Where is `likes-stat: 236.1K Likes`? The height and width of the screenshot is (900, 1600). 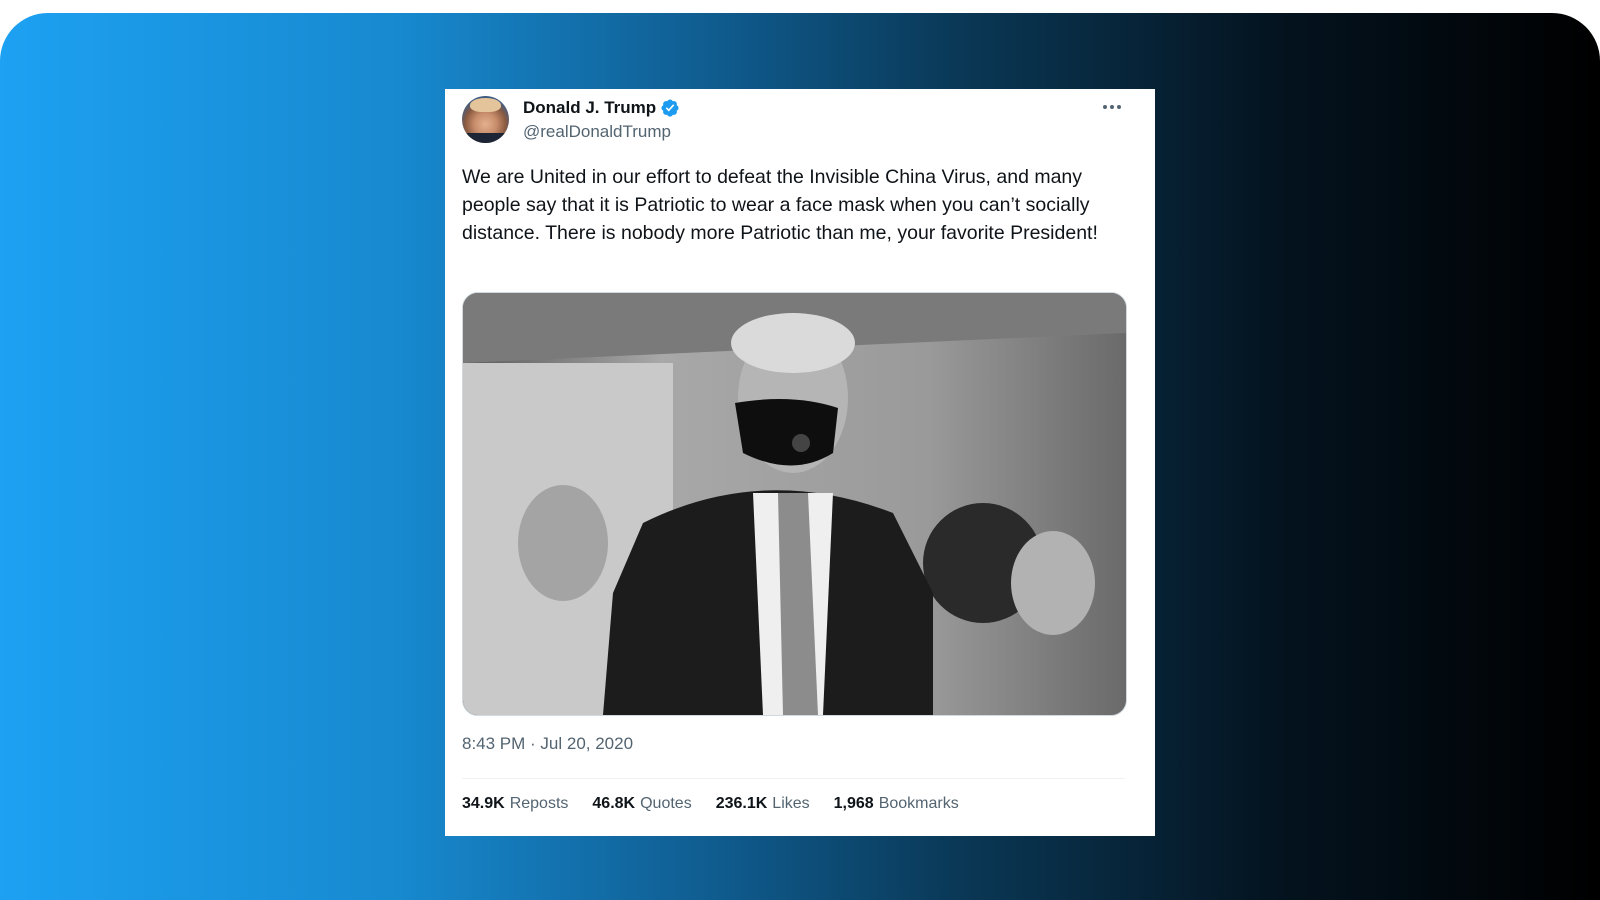 likes-stat: 236.1K Likes is located at coordinates (763, 804).